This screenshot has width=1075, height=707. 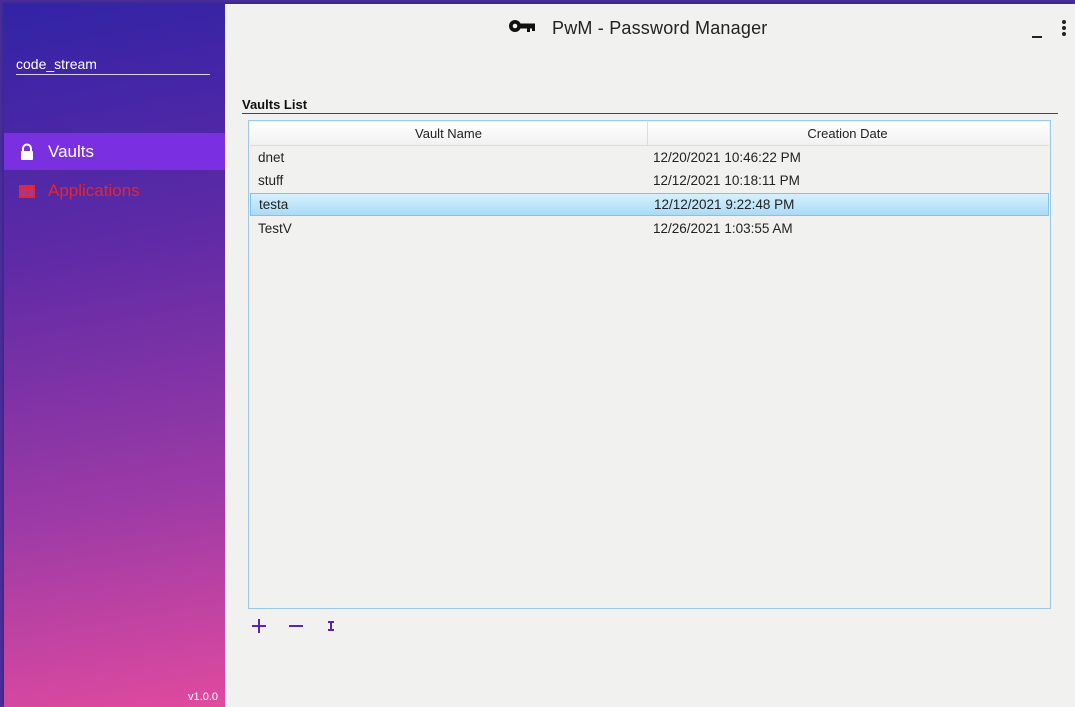 What do you see at coordinates (275, 228) in the screenshot?
I see `vault-name-cell: TestV` at bounding box center [275, 228].